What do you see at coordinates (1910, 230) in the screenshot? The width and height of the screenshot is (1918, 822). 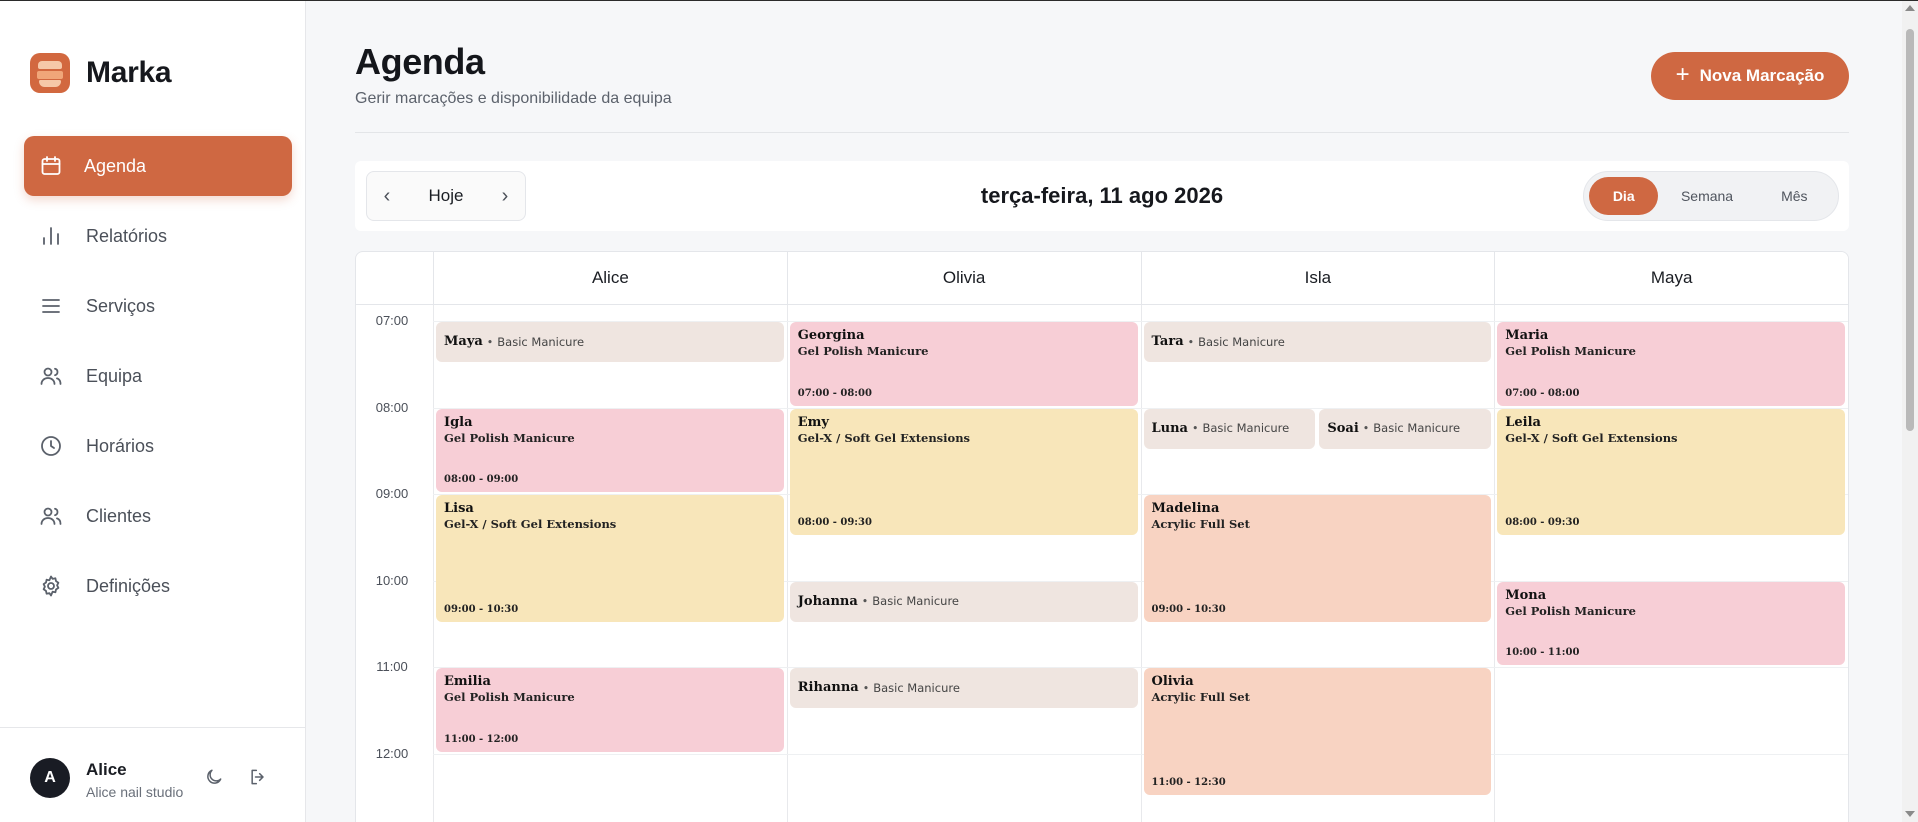 I see `scrollbar-thumb` at bounding box center [1910, 230].